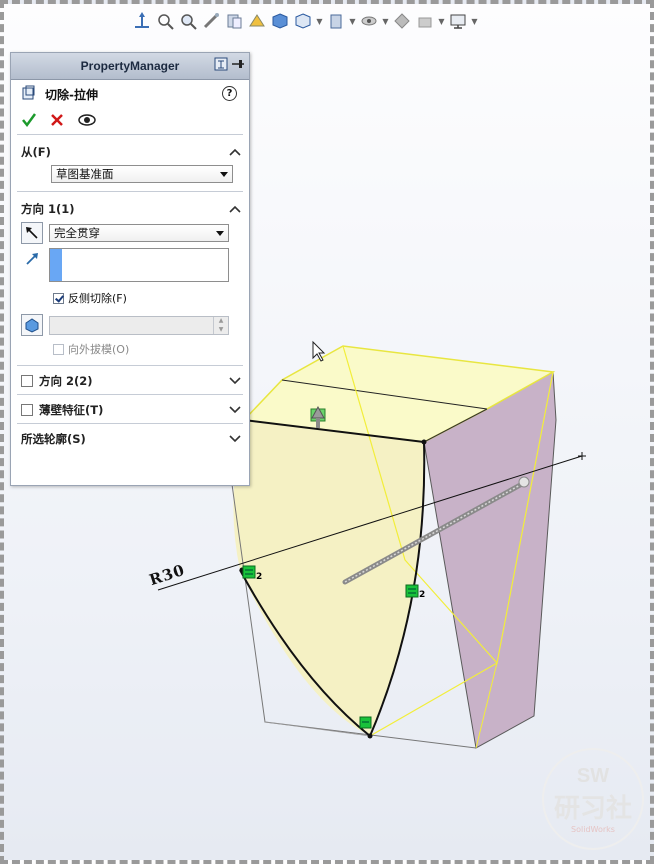  What do you see at coordinates (130, 94) in the screenshot?
I see `feature-header: 切除-拉伸 ?` at bounding box center [130, 94].